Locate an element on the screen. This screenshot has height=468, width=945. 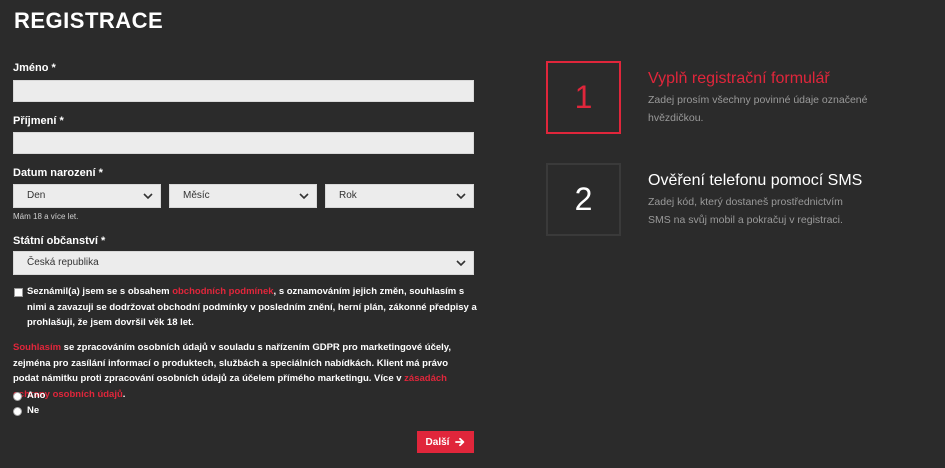
gdpr-consent-link: Souhlasím is located at coordinates (37, 347).